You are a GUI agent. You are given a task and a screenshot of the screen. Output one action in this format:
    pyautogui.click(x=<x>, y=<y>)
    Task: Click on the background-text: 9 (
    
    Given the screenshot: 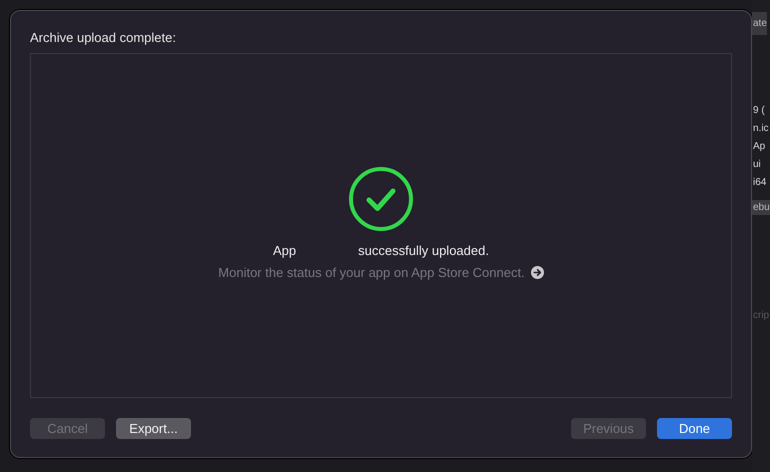 What is the action you would take?
    pyautogui.click(x=758, y=110)
    